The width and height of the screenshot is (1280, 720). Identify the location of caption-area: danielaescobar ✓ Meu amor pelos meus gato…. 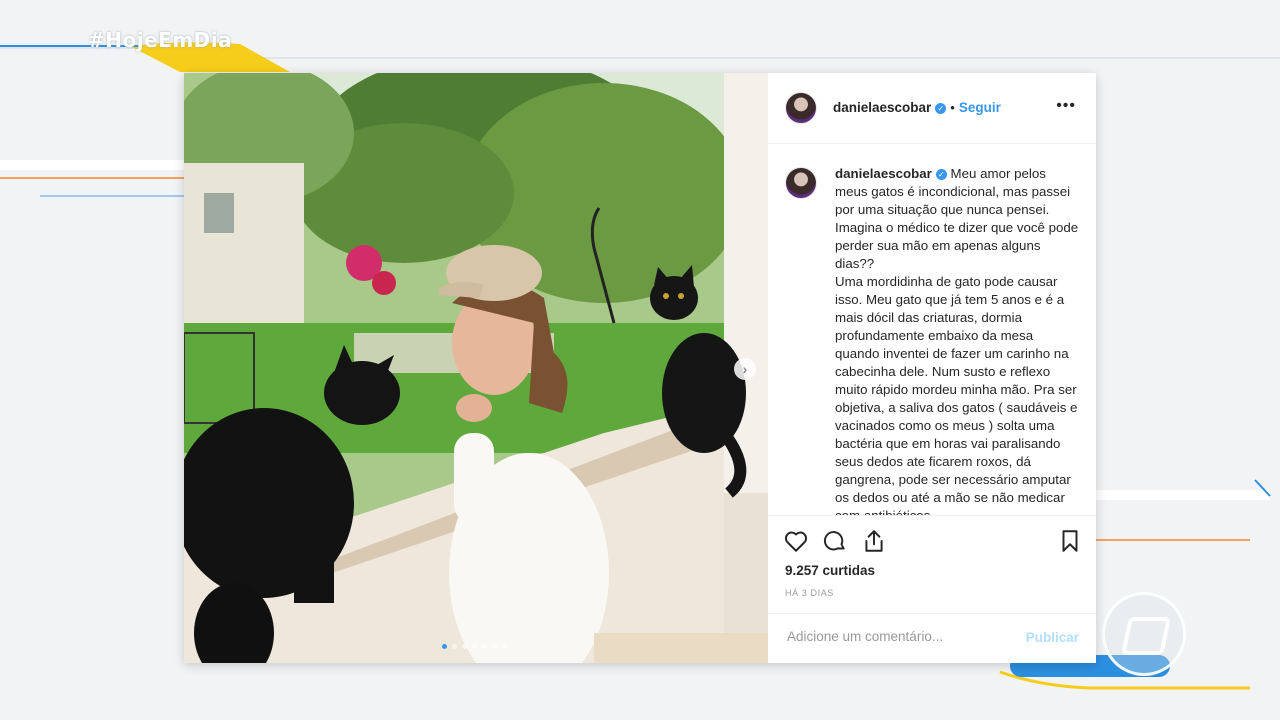
(935, 340).